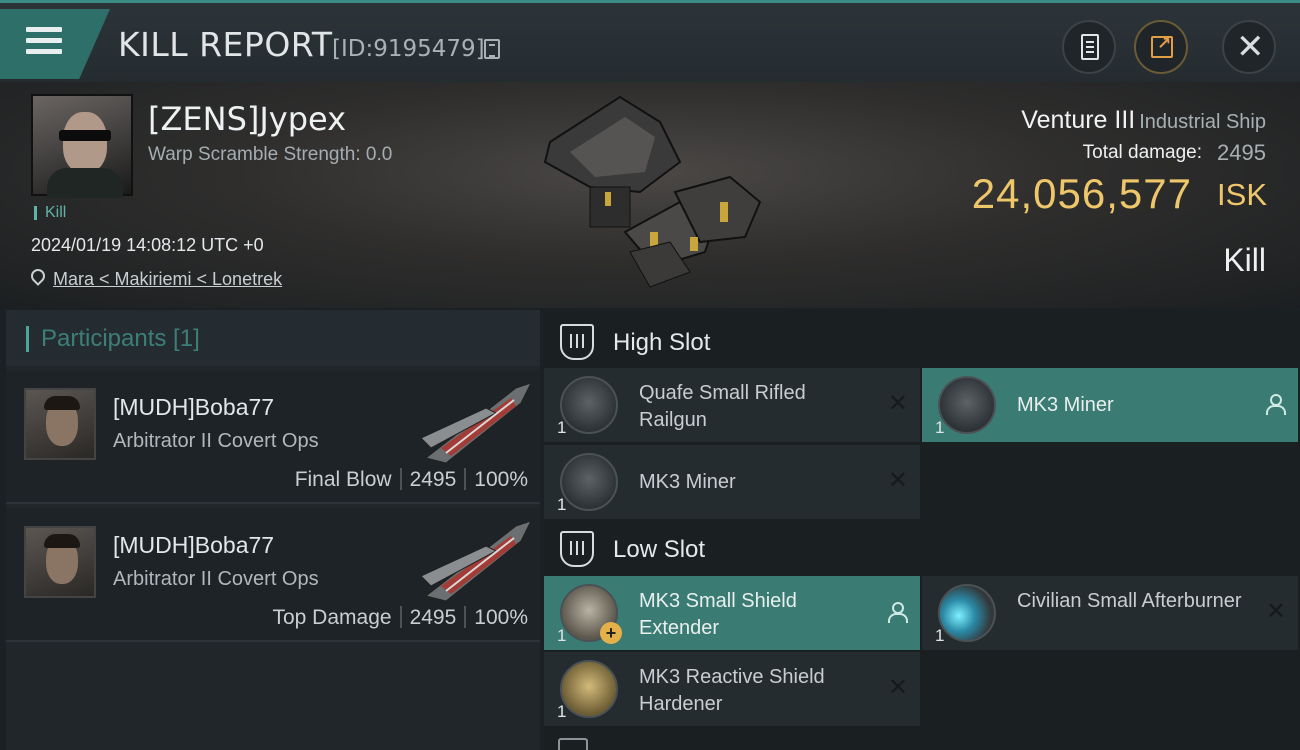 Image resolution: width=1300 pixels, height=750 pixels. I want to click on close-icon: ✕, so click(1250, 47).